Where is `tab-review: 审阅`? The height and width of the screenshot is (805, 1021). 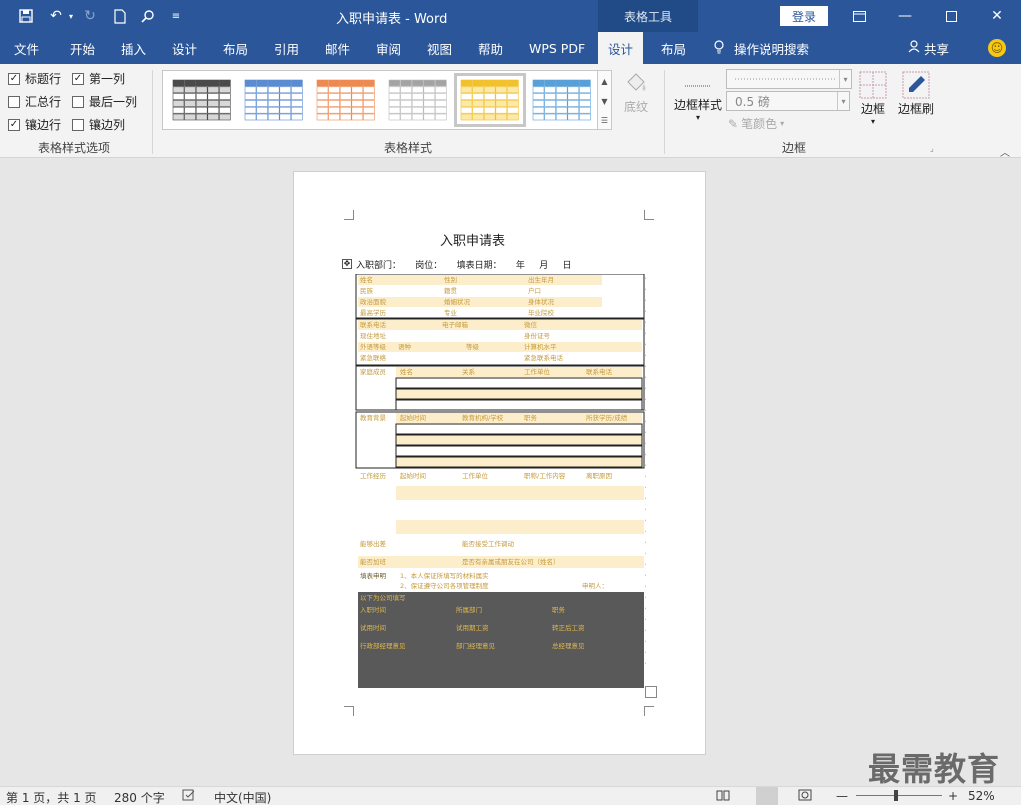
tab-review: 审阅 is located at coordinates (388, 48).